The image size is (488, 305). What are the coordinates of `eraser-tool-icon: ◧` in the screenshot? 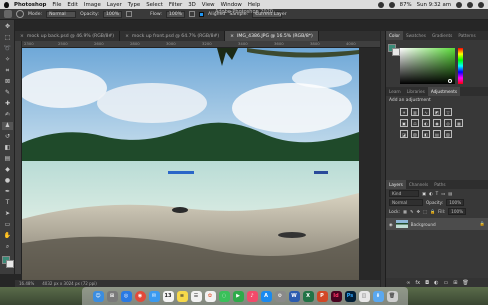 It's located at (7, 148).